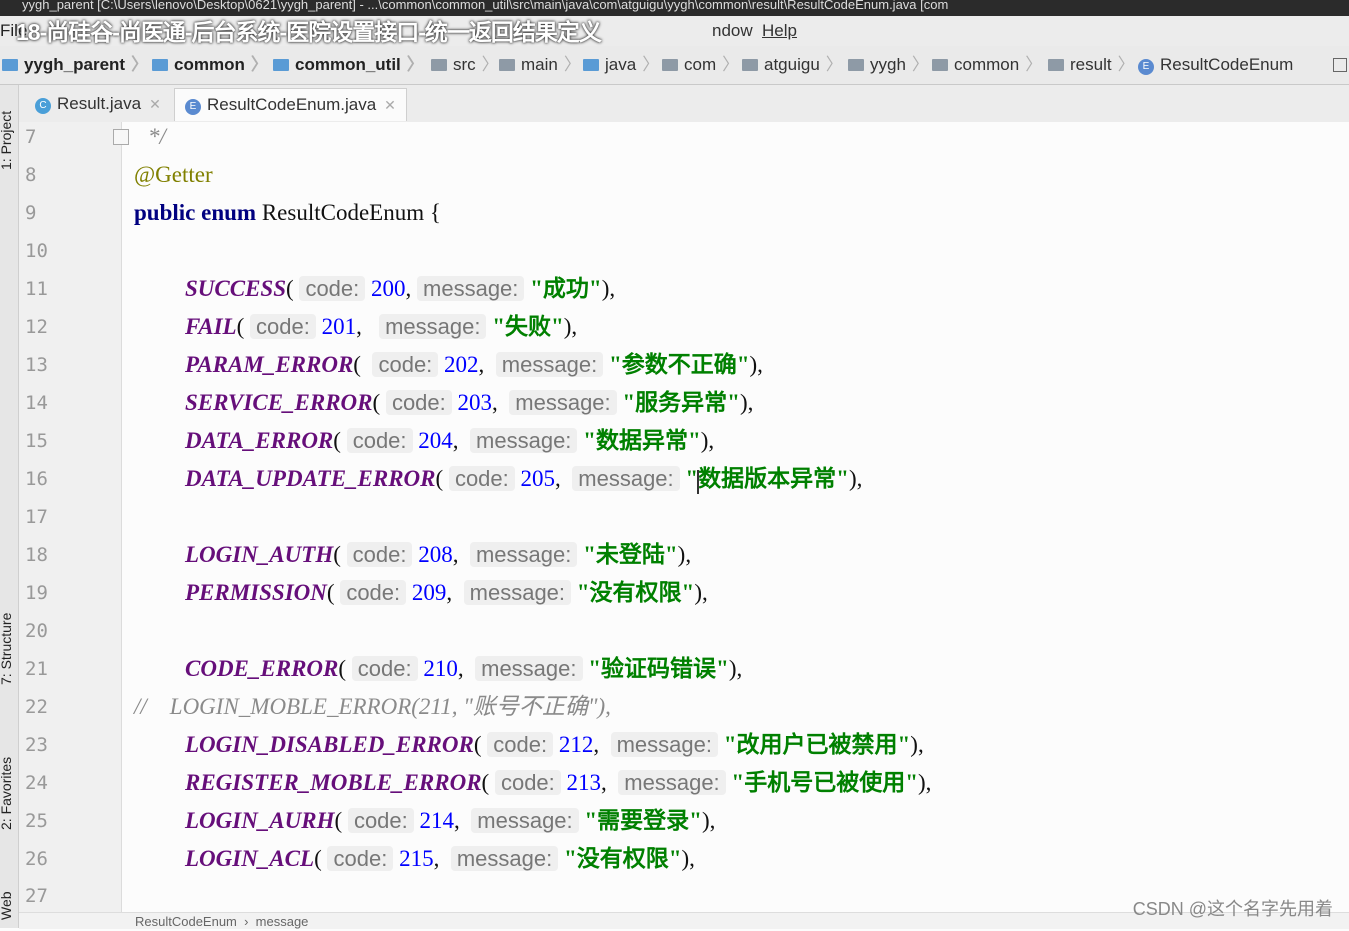  I want to click on enum-declaration: public enum ResultCodeEnum {, so click(287, 212).